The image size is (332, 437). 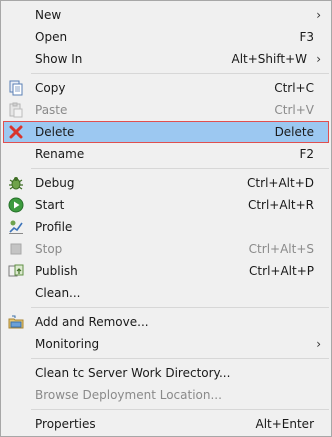 What do you see at coordinates (16, 322) in the screenshot?
I see `add-remove-icon` at bounding box center [16, 322].